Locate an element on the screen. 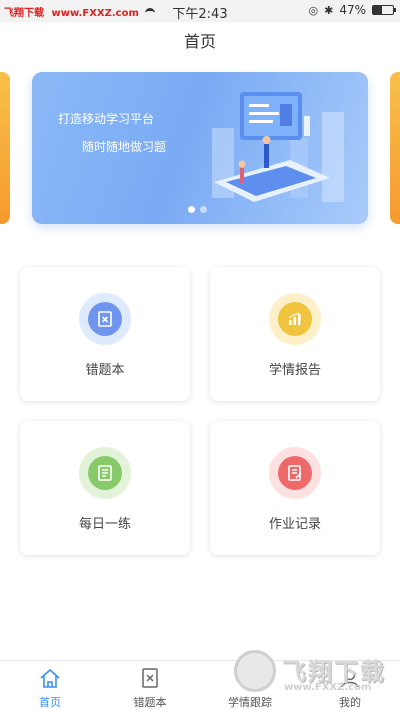 The height and width of the screenshot is (710, 400). carousel-indicator is located at coordinates (197, 209).